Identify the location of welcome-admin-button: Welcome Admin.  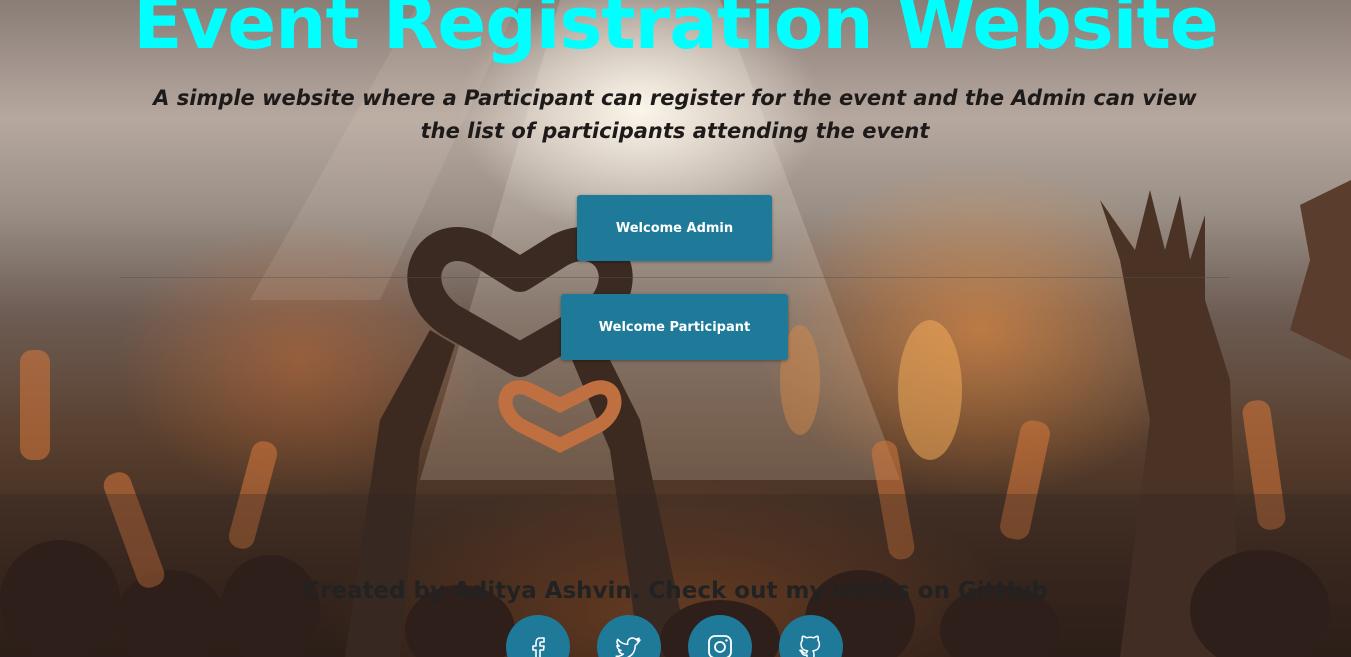
(674, 228).